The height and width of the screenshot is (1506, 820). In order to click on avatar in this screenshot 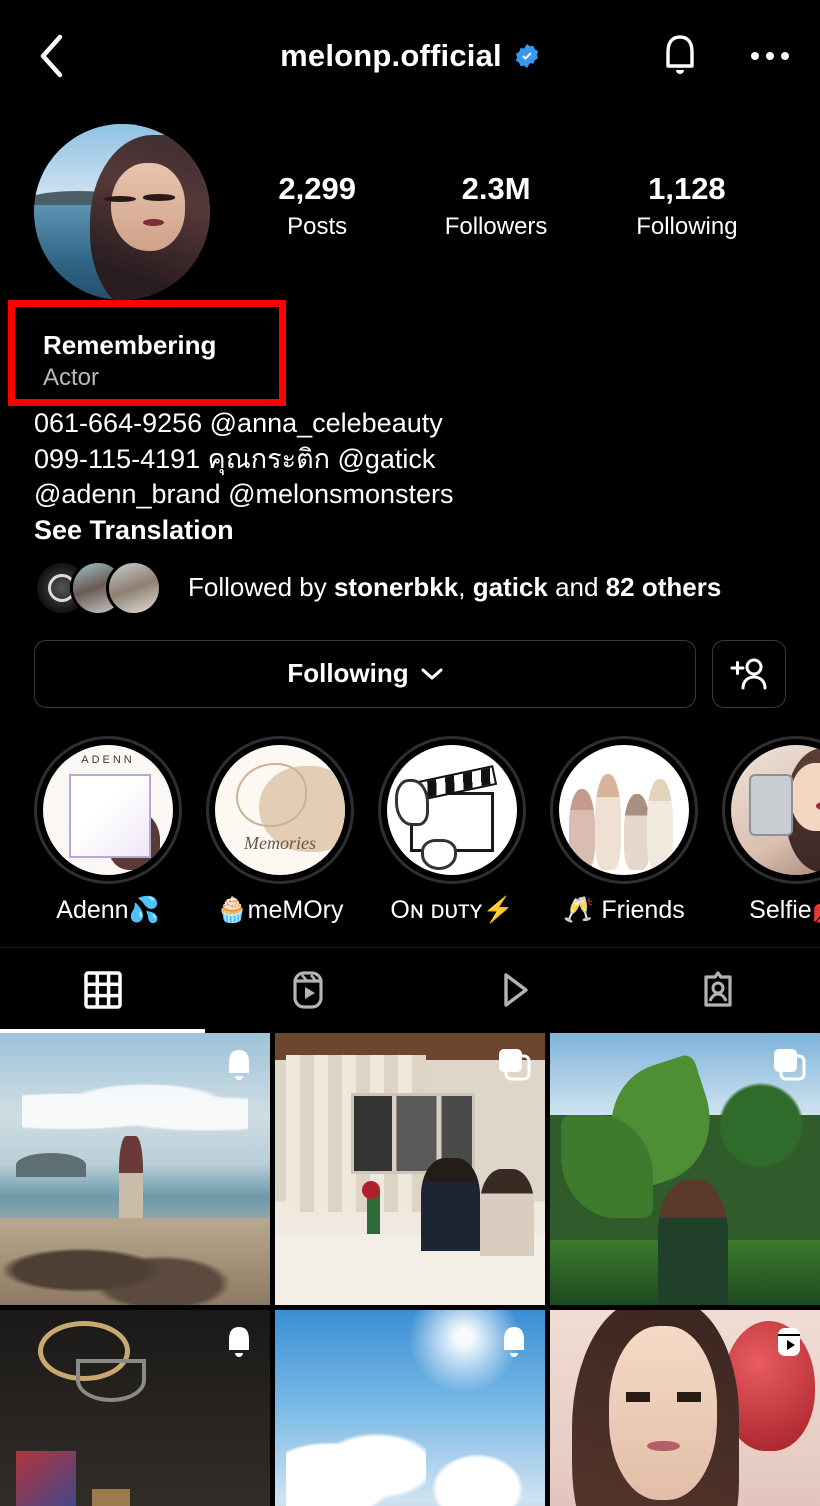, I will do `click(122, 212)`.